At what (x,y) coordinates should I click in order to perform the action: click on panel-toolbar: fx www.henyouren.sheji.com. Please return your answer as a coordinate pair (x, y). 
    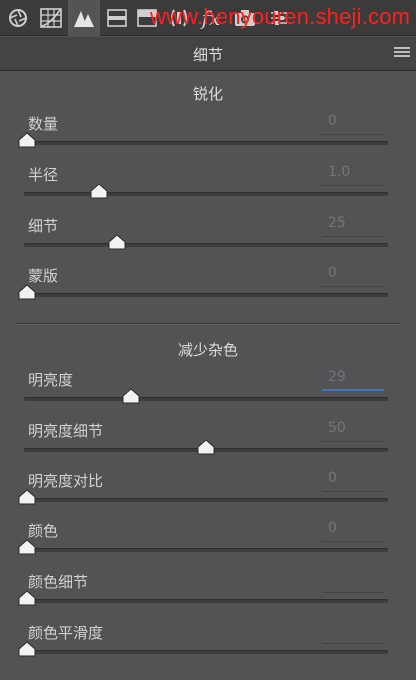
    Looking at the image, I should click on (208, 18).